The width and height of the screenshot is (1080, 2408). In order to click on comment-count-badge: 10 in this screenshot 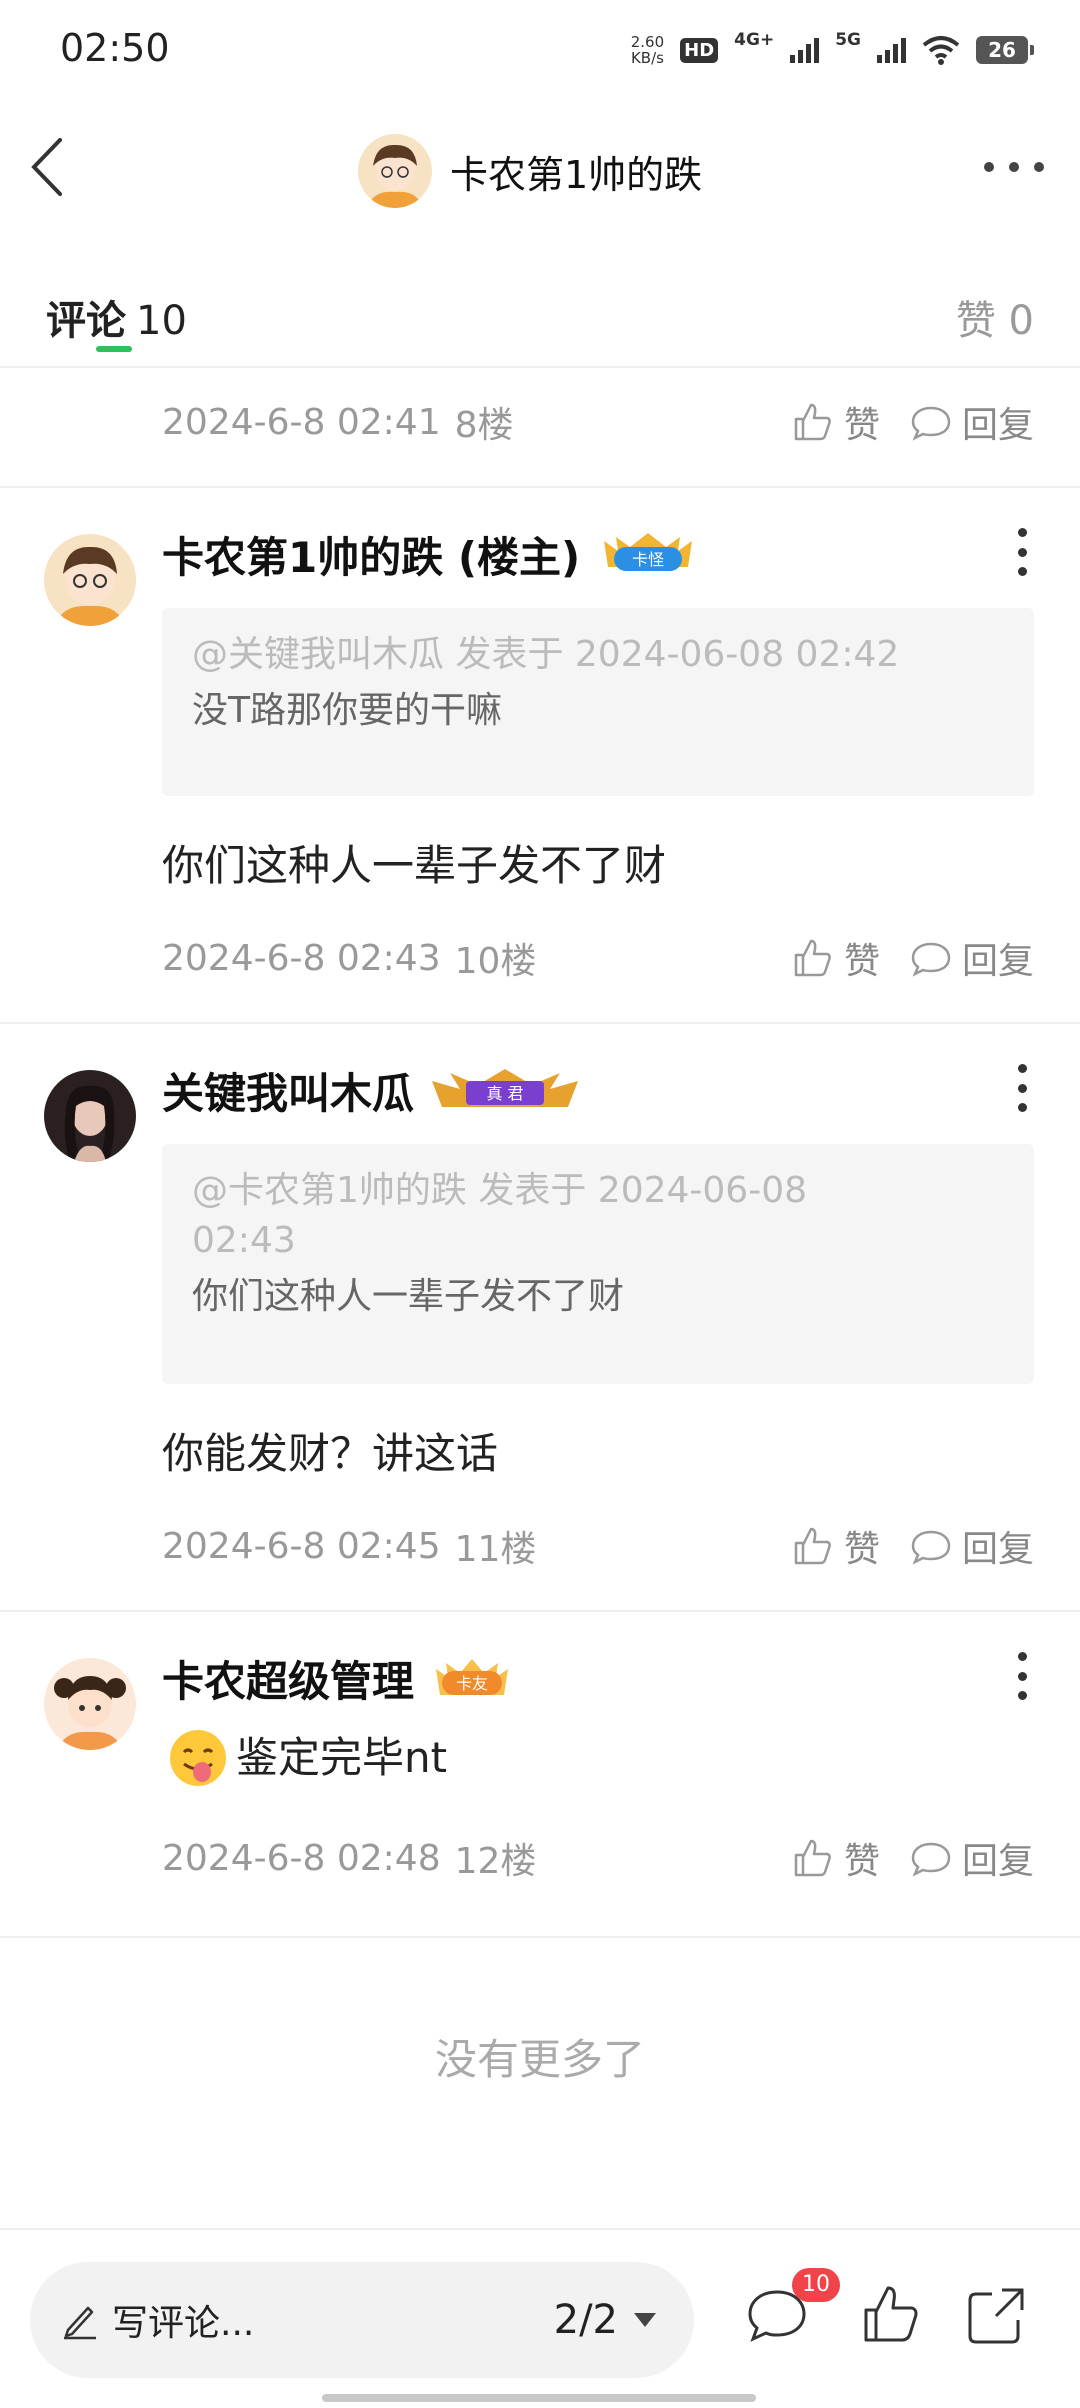, I will do `click(816, 2285)`.